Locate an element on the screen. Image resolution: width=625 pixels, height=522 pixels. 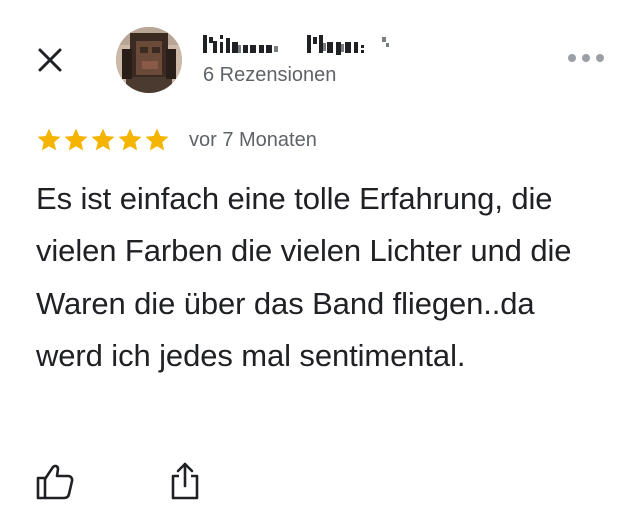
thumbs-up-icon is located at coordinates (55, 482).